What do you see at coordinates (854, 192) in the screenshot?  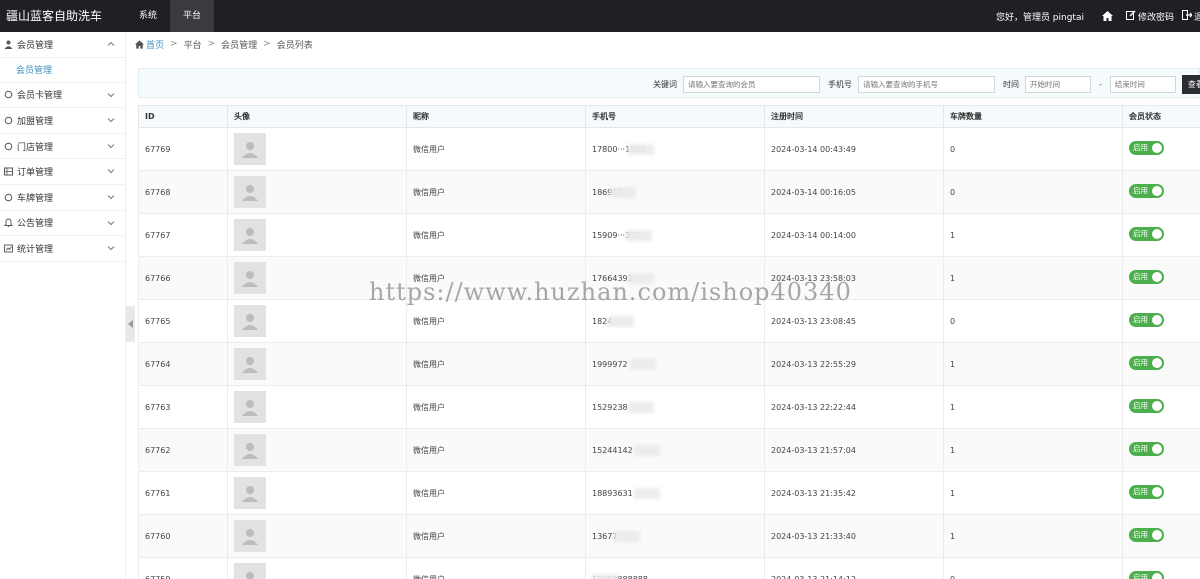 I see `cell-registered: 2024-03-14 00:16:05` at bounding box center [854, 192].